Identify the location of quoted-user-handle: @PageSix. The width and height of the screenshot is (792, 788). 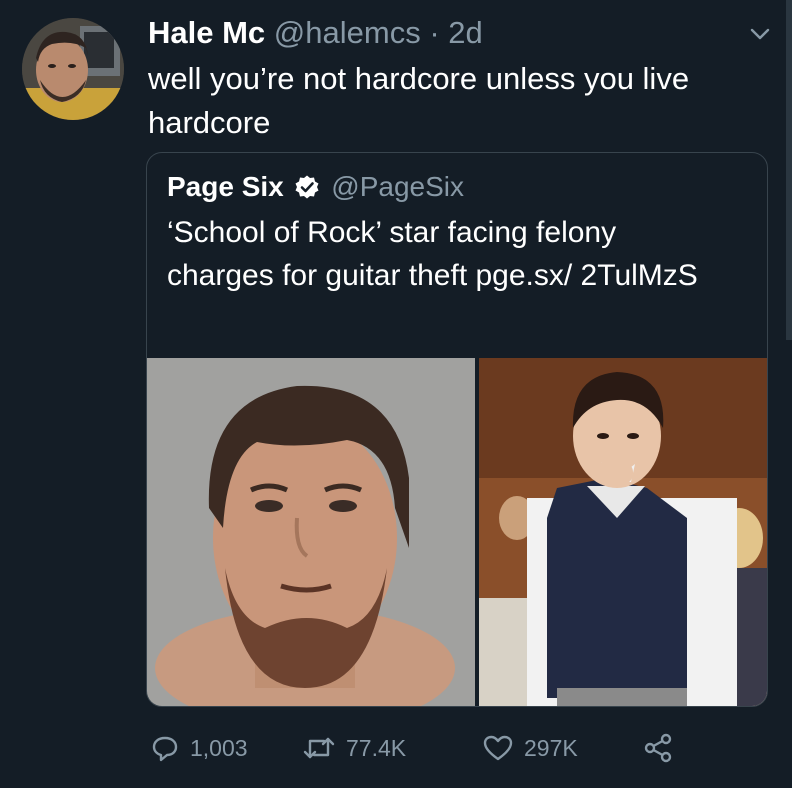
(398, 186).